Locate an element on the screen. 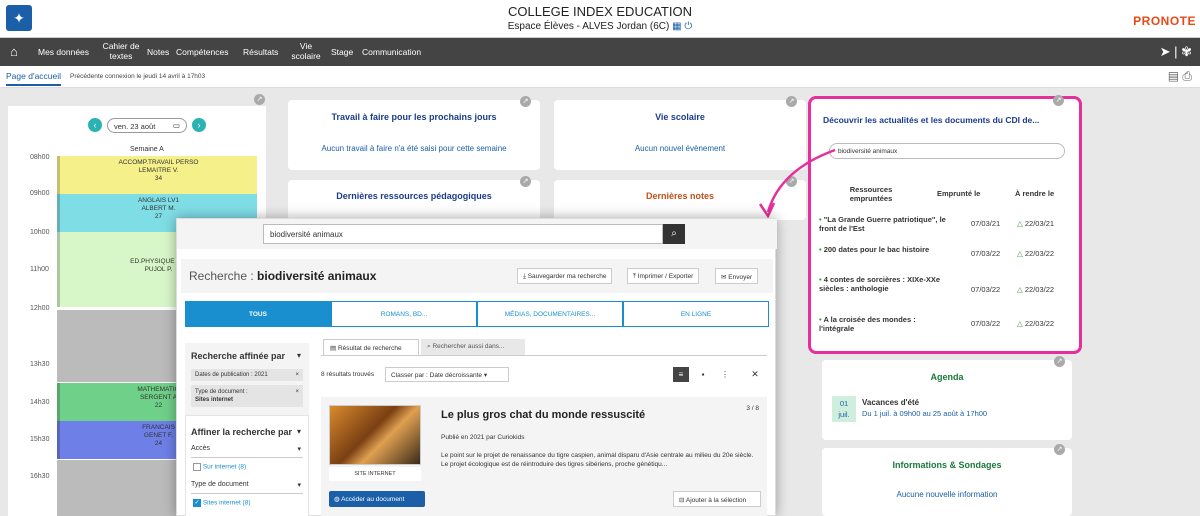 The height and width of the screenshot is (516, 1200). globe-icon: ◍ is located at coordinates (337, 499).